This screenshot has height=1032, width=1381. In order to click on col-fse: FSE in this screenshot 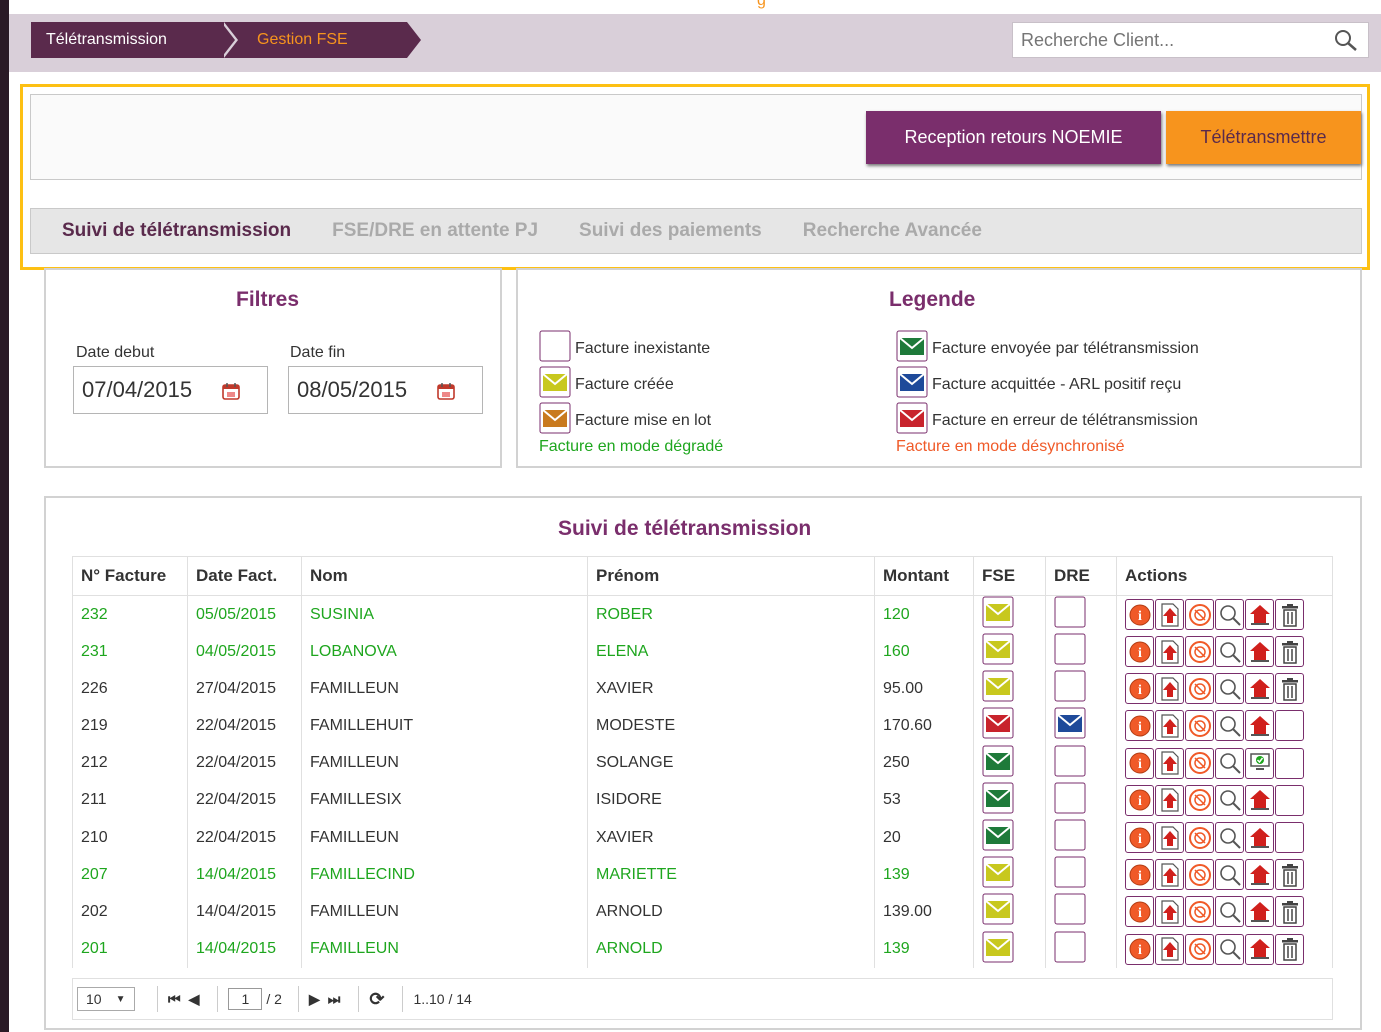, I will do `click(1009, 576)`.